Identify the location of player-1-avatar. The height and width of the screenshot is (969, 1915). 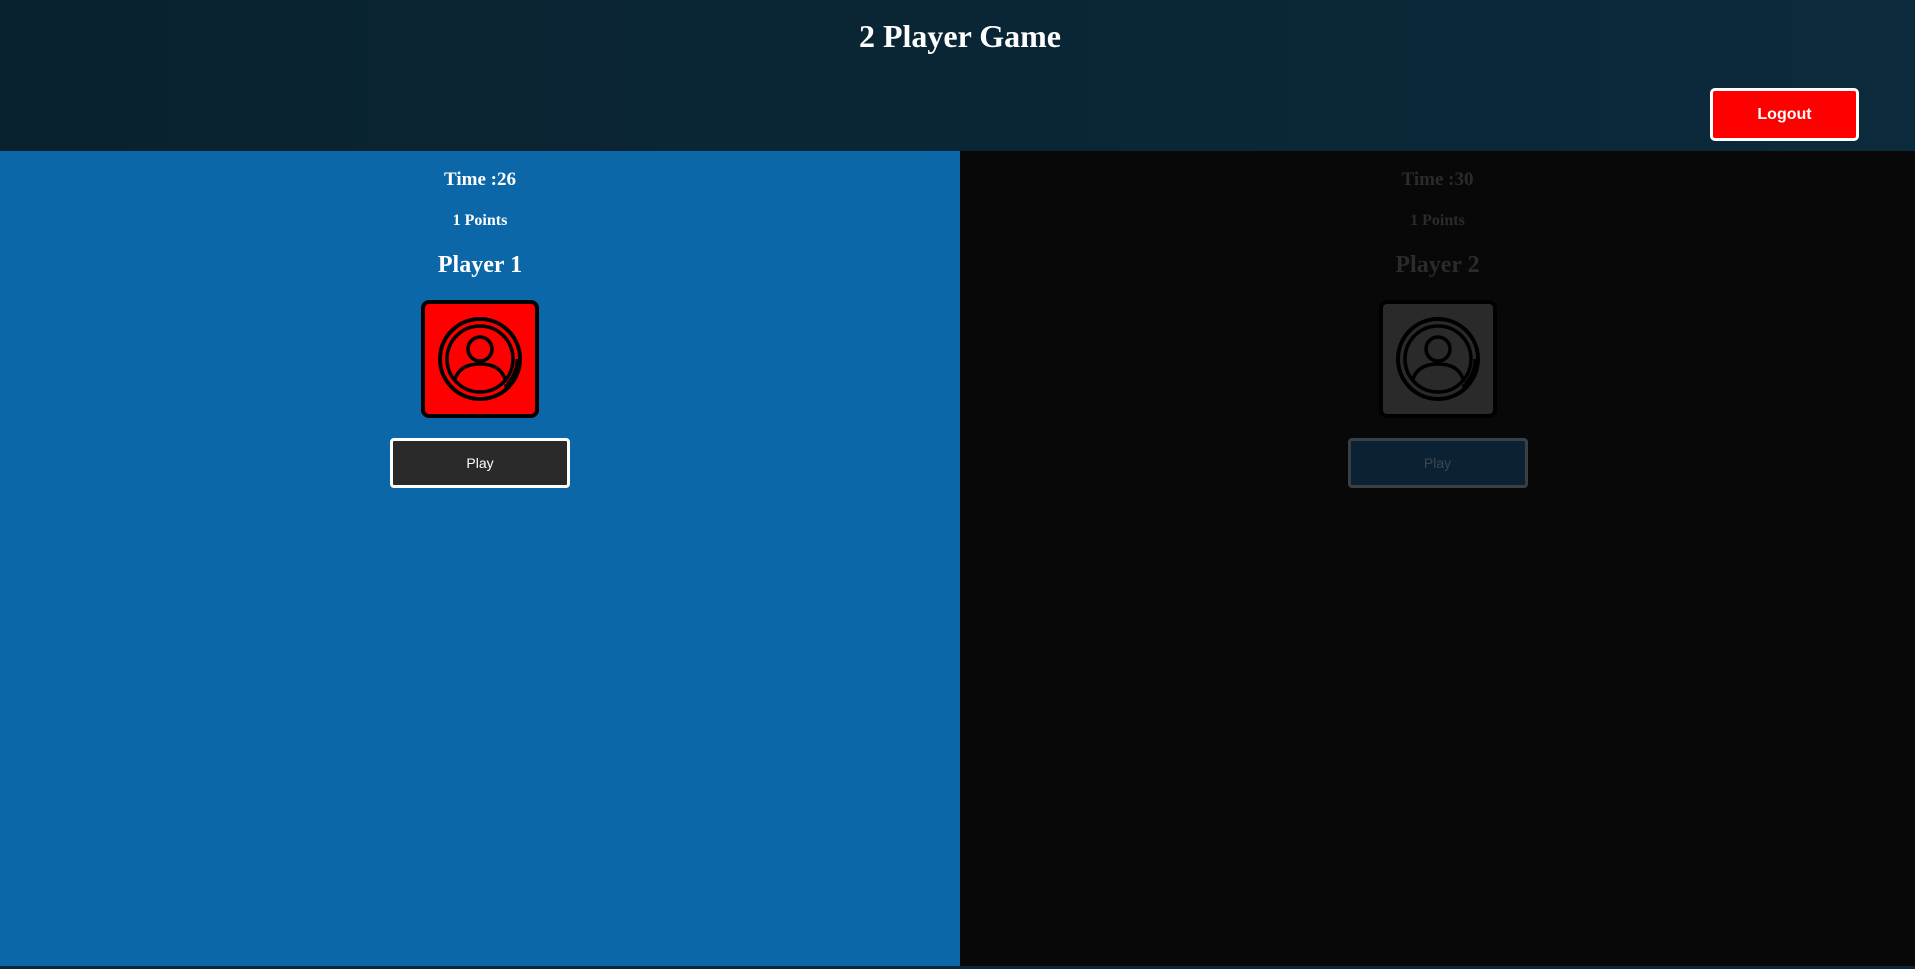
(480, 359).